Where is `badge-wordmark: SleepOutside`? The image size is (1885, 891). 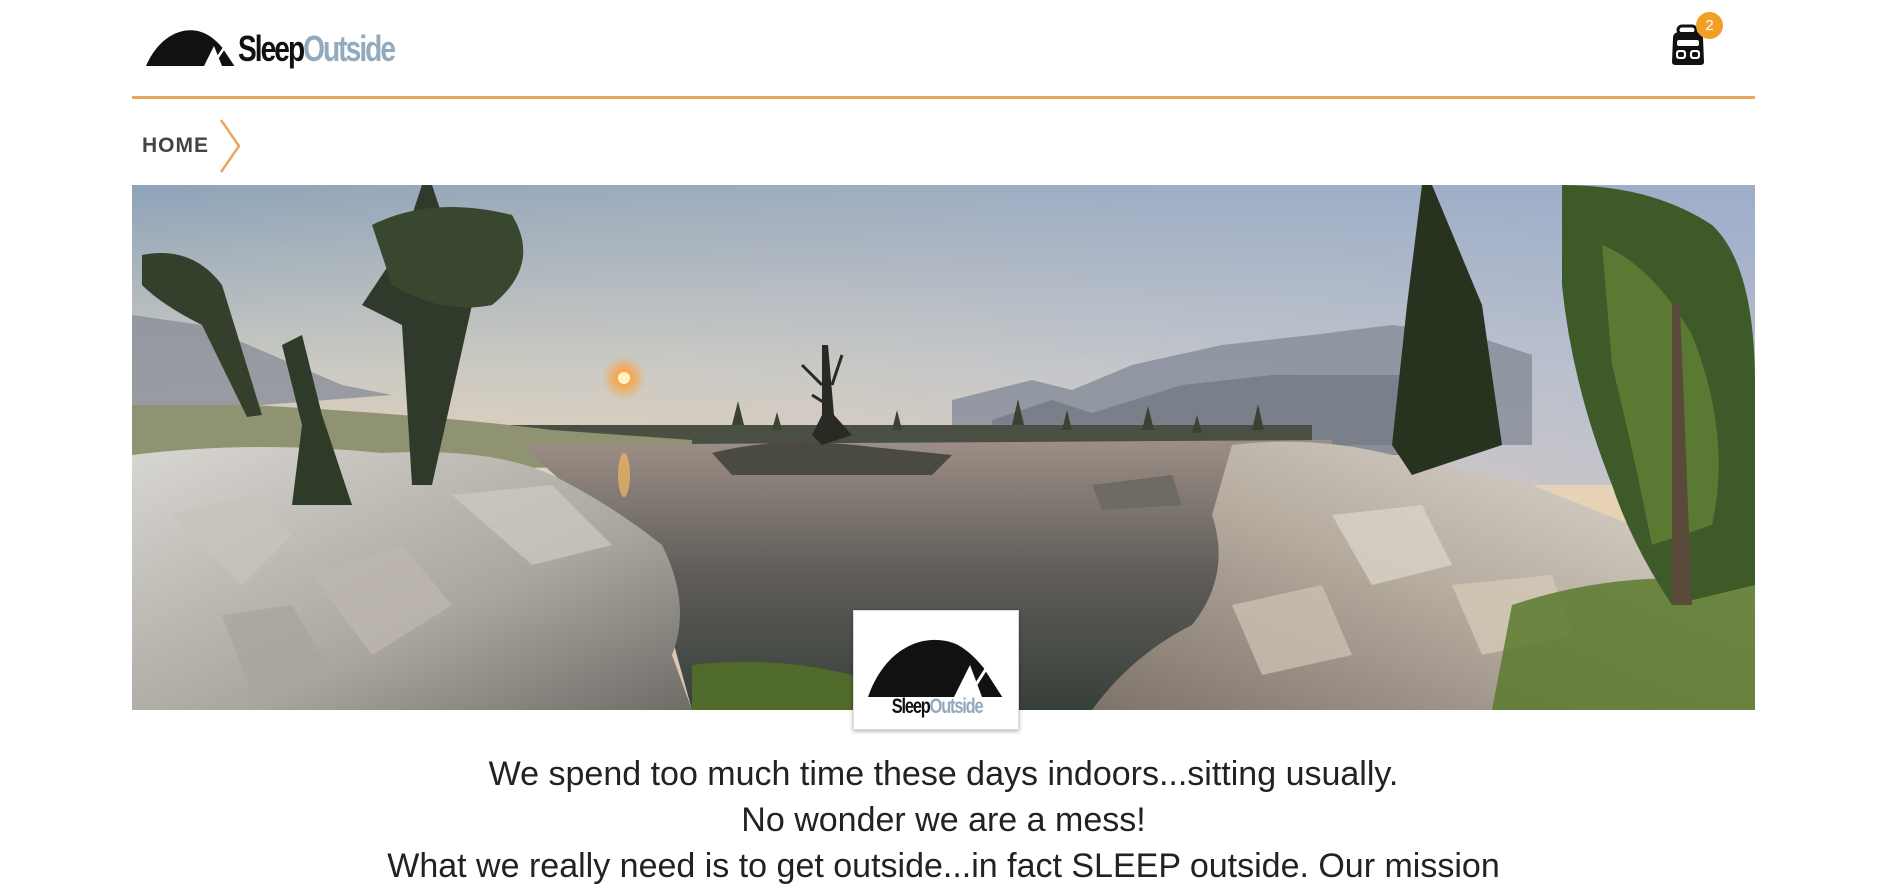
badge-wordmark: SleepOutside is located at coordinates (937, 707).